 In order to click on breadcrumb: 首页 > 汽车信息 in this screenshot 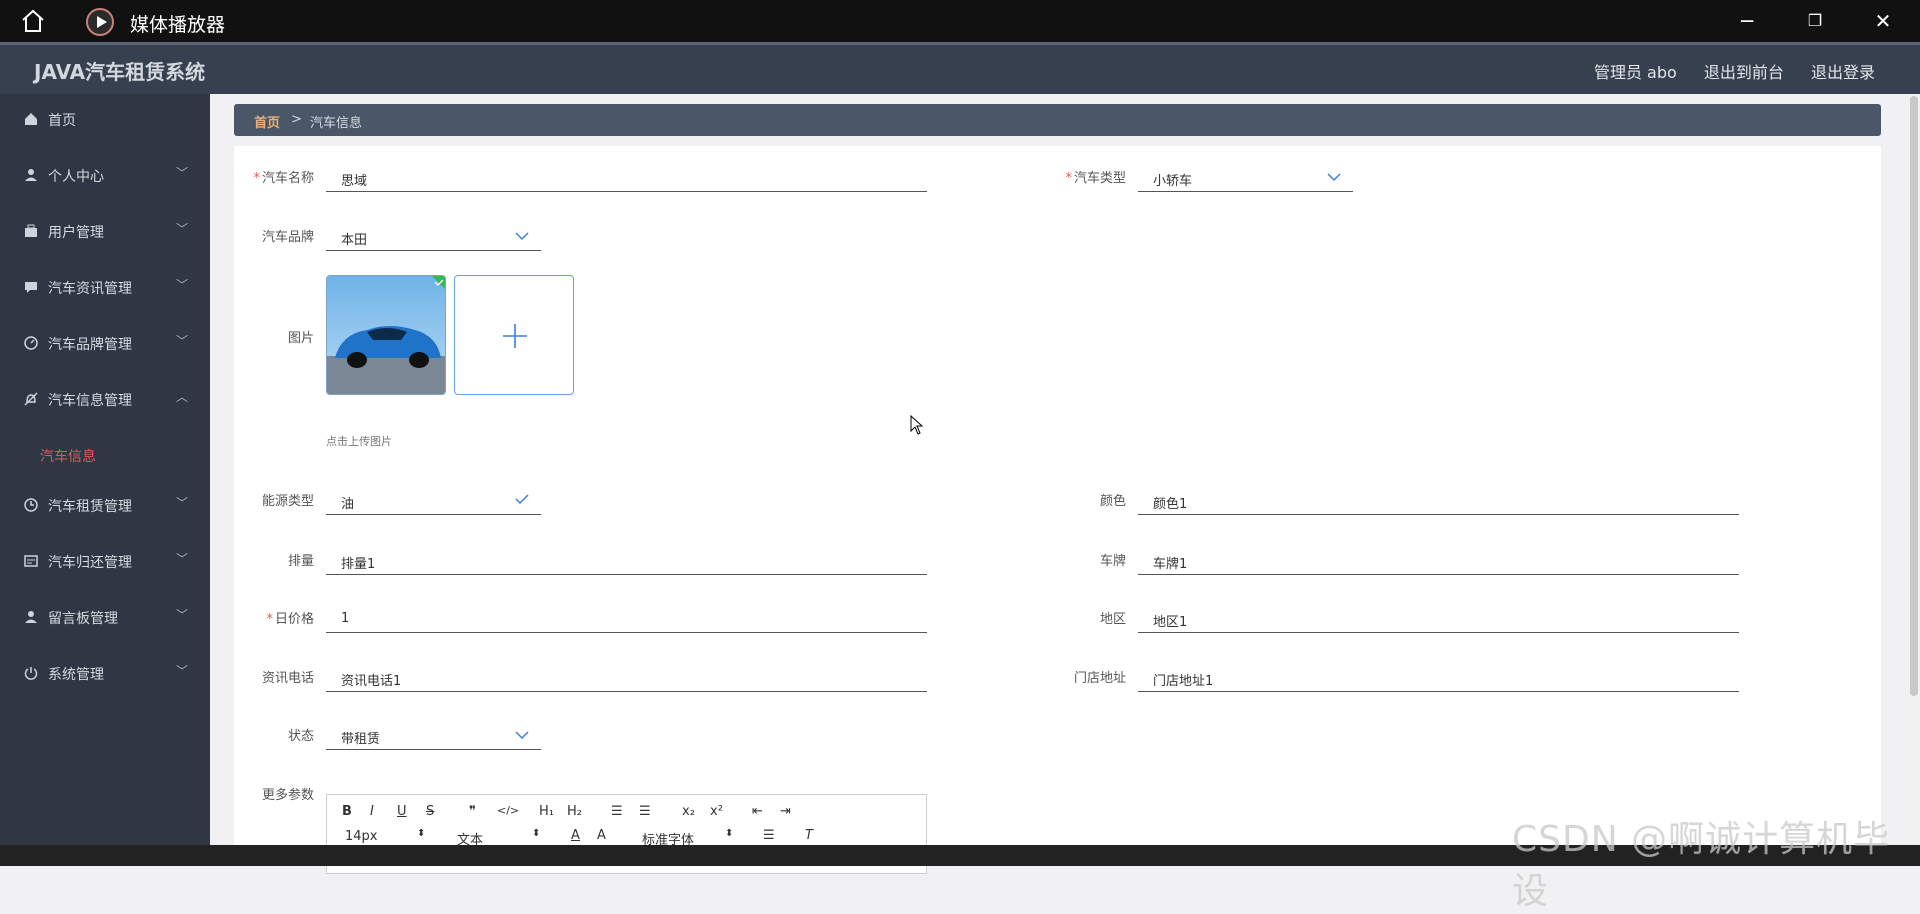, I will do `click(1057, 120)`.